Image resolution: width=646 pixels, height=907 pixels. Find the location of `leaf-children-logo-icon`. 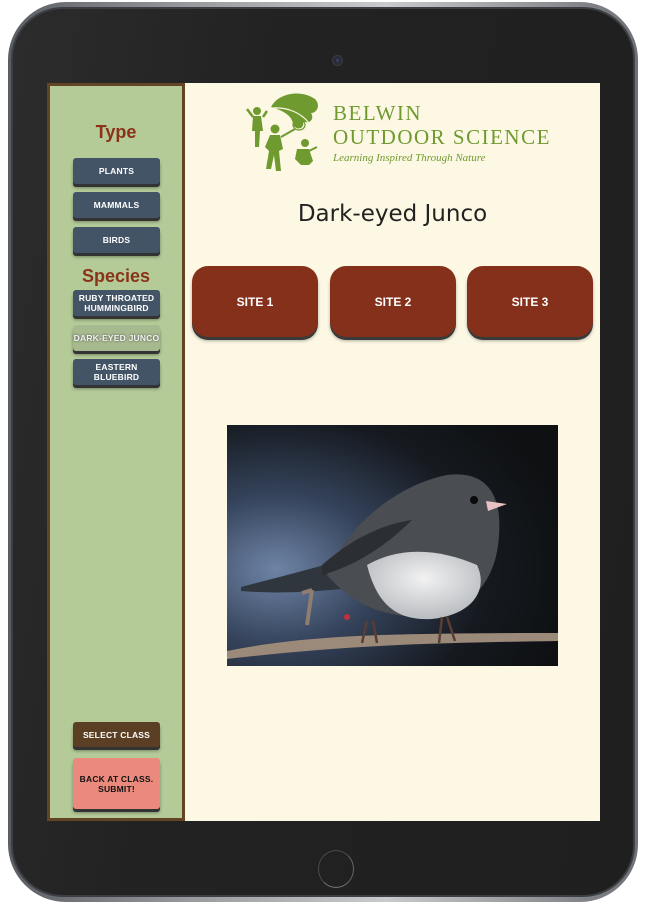

leaf-children-logo-icon is located at coordinates (282, 132).